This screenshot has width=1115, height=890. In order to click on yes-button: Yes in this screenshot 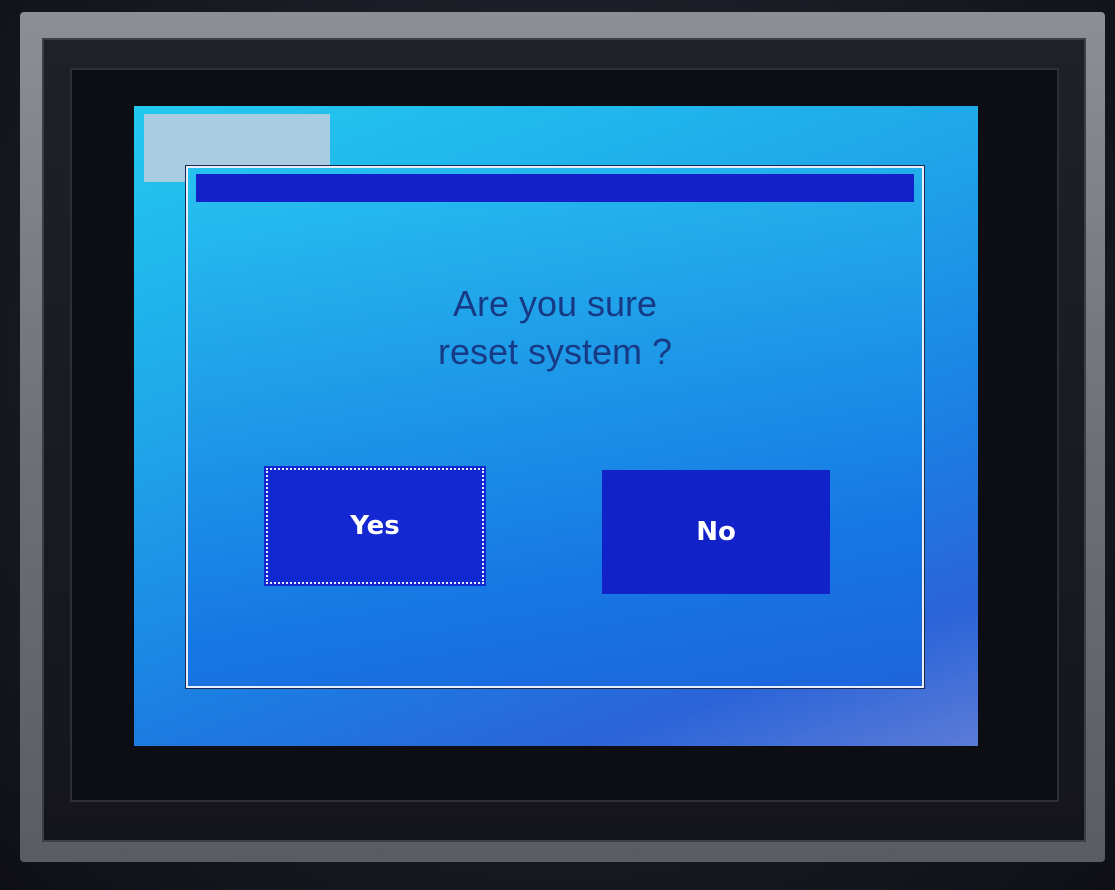, I will do `click(375, 526)`.